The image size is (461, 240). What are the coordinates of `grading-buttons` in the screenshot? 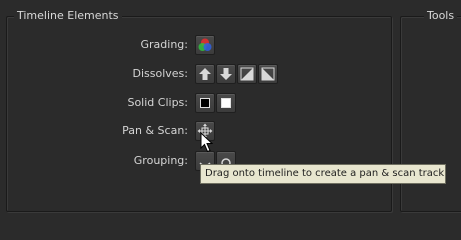 It's located at (205, 45).